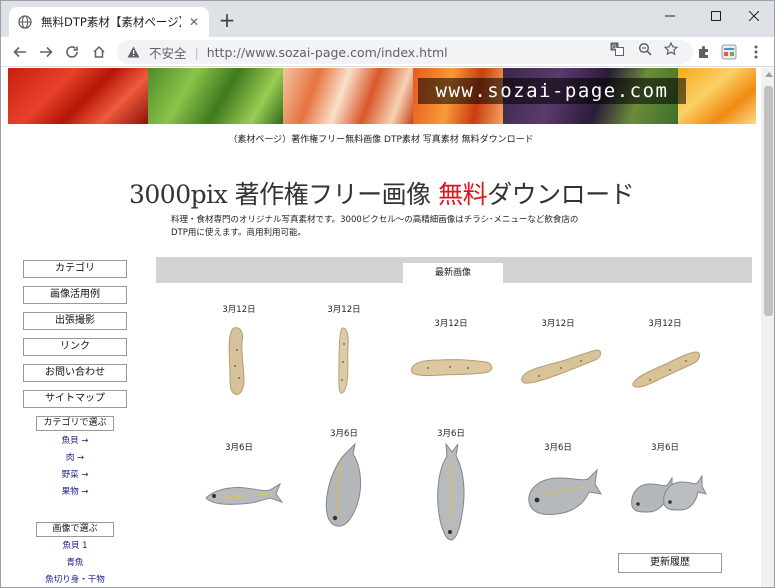  I want to click on tab-title: 無料DTP素材【素材ページ】食, so click(111, 22).